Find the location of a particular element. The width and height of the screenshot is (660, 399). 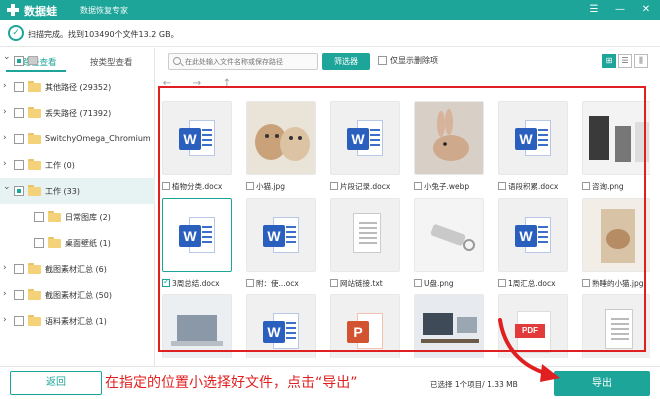

back-button: 返回 is located at coordinates (56, 383).